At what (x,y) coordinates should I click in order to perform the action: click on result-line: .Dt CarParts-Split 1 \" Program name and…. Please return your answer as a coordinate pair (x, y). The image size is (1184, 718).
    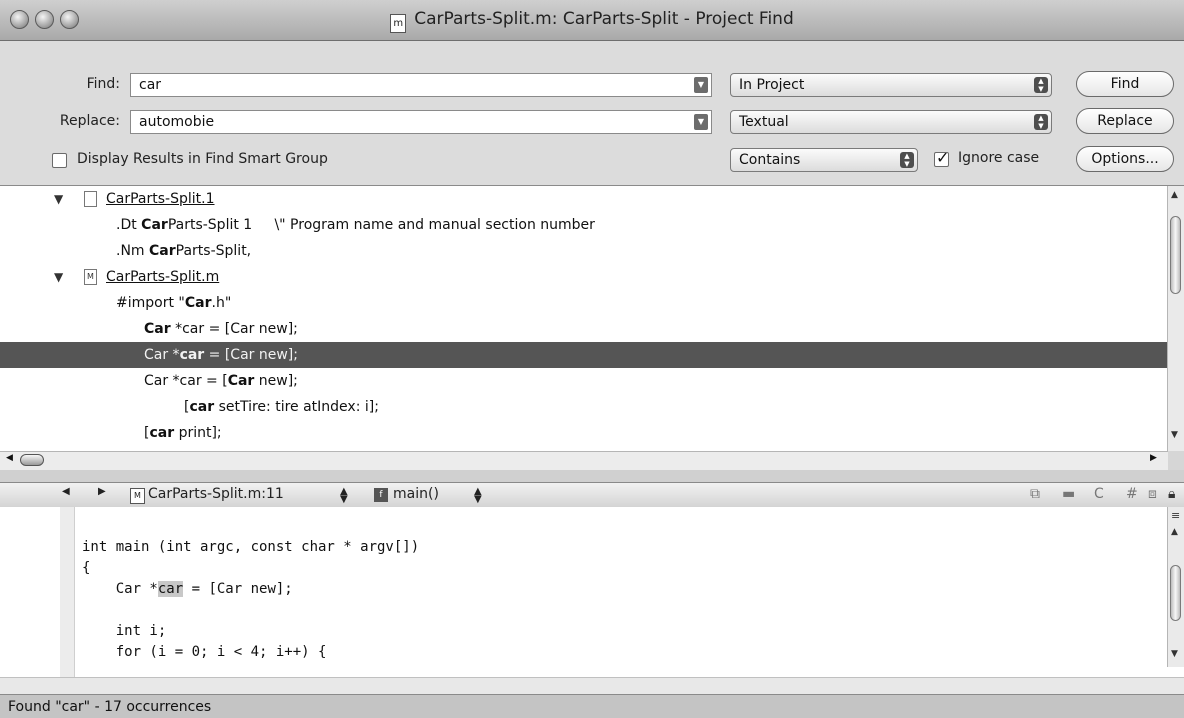
    Looking at the image, I should click on (584, 225).